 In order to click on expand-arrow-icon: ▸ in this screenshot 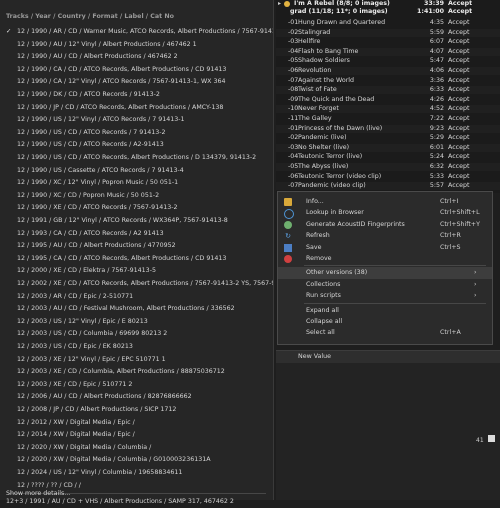, I will do `click(279, 4)`.